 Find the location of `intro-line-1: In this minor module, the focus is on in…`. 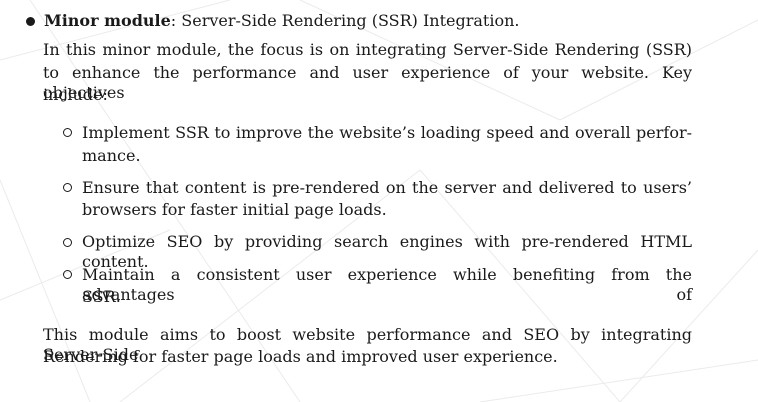

intro-line-1: In this minor module, the focus is on in… is located at coordinates (367, 49).